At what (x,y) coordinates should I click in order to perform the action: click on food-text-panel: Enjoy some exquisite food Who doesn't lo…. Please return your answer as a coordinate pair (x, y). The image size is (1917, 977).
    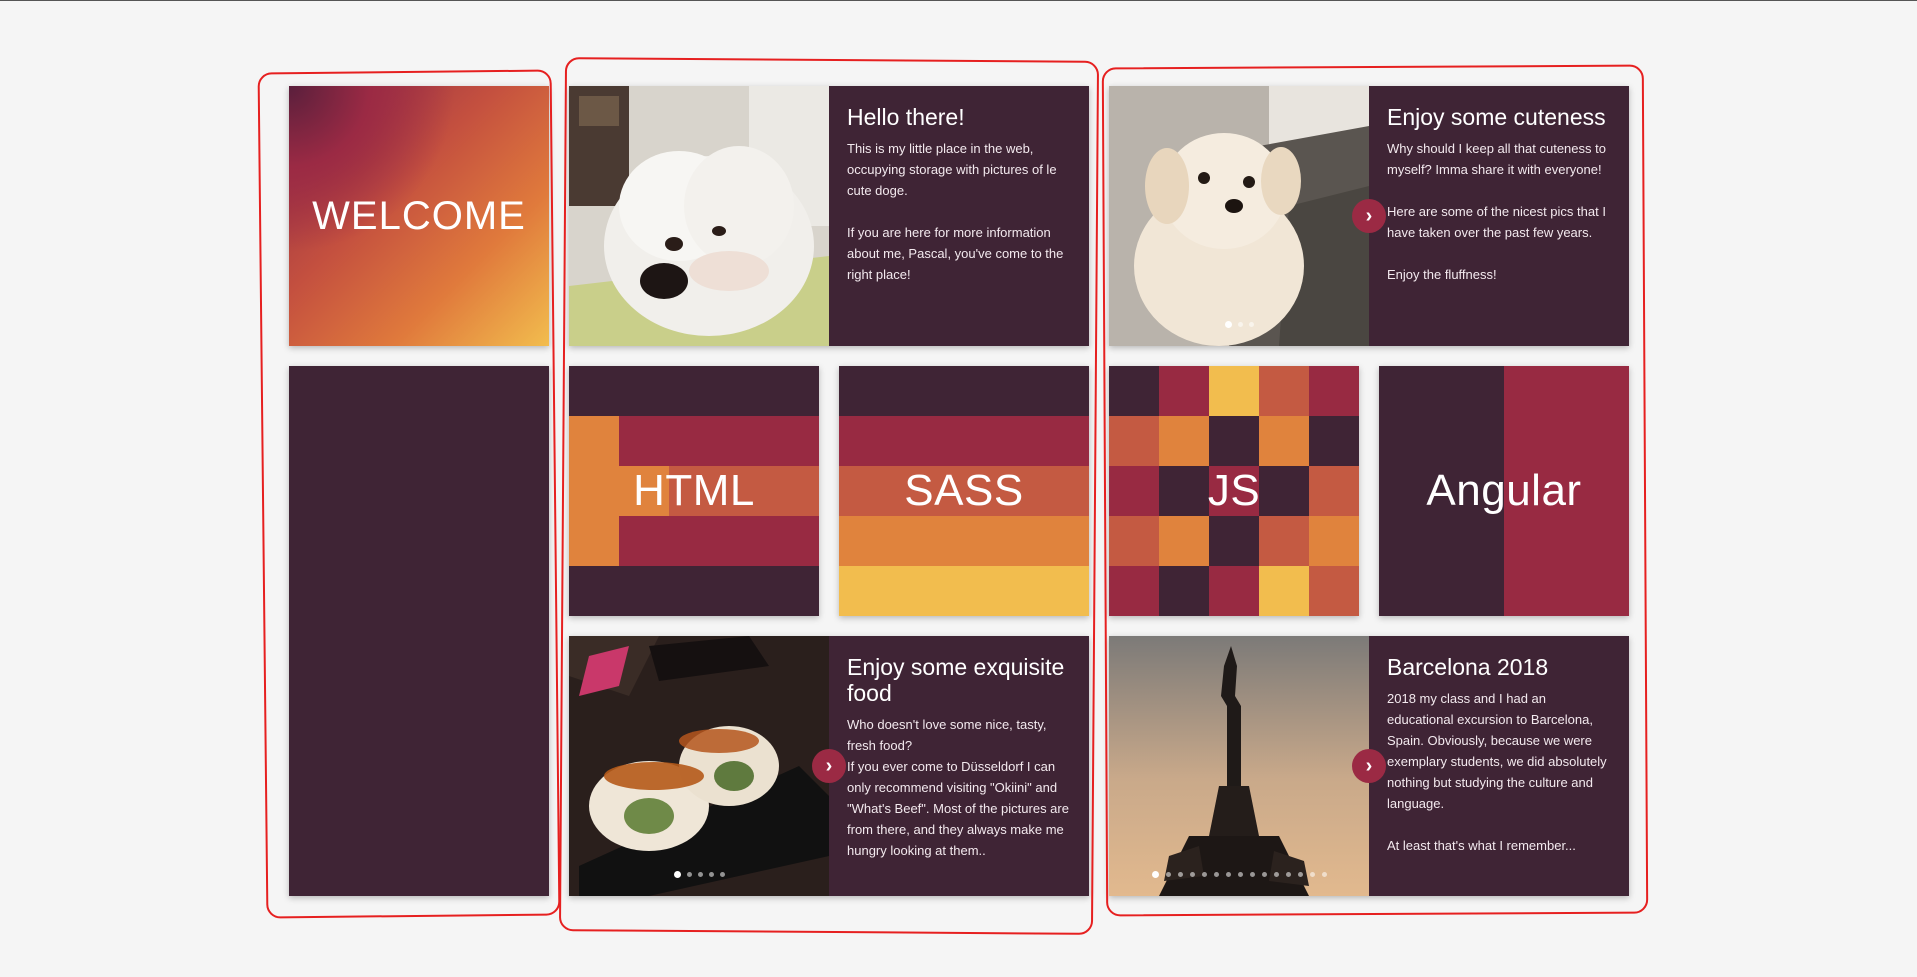
    Looking at the image, I should click on (959, 766).